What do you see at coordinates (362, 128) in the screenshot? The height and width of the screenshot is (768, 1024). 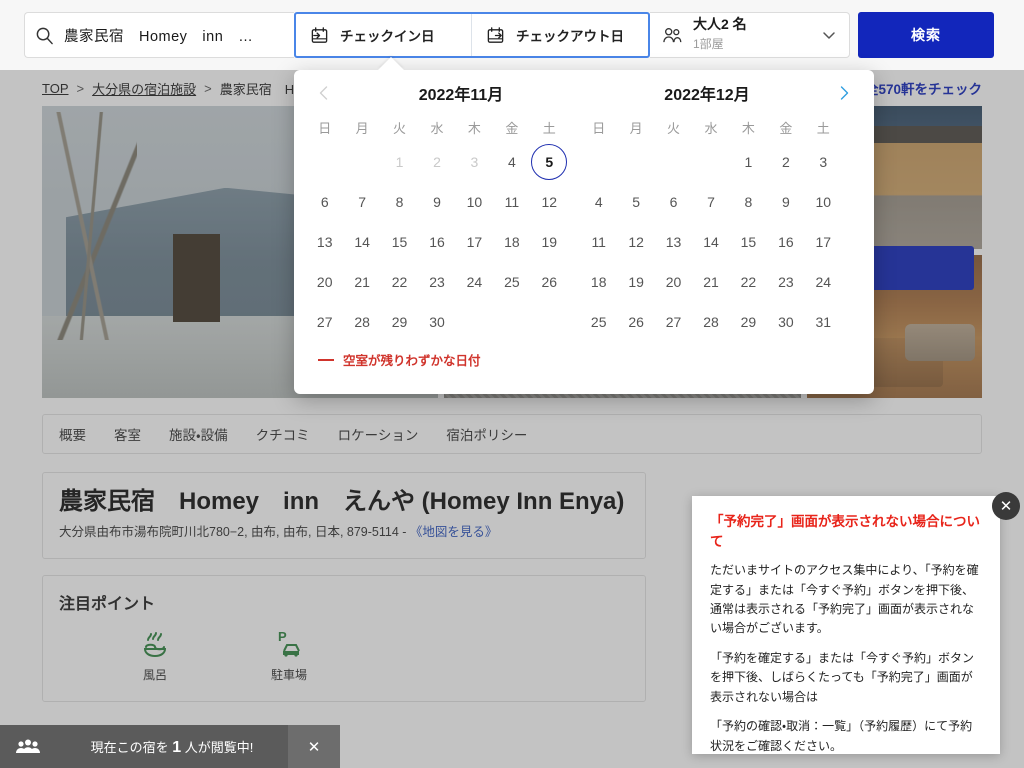 I see `calendar-dow-cell: 月` at bounding box center [362, 128].